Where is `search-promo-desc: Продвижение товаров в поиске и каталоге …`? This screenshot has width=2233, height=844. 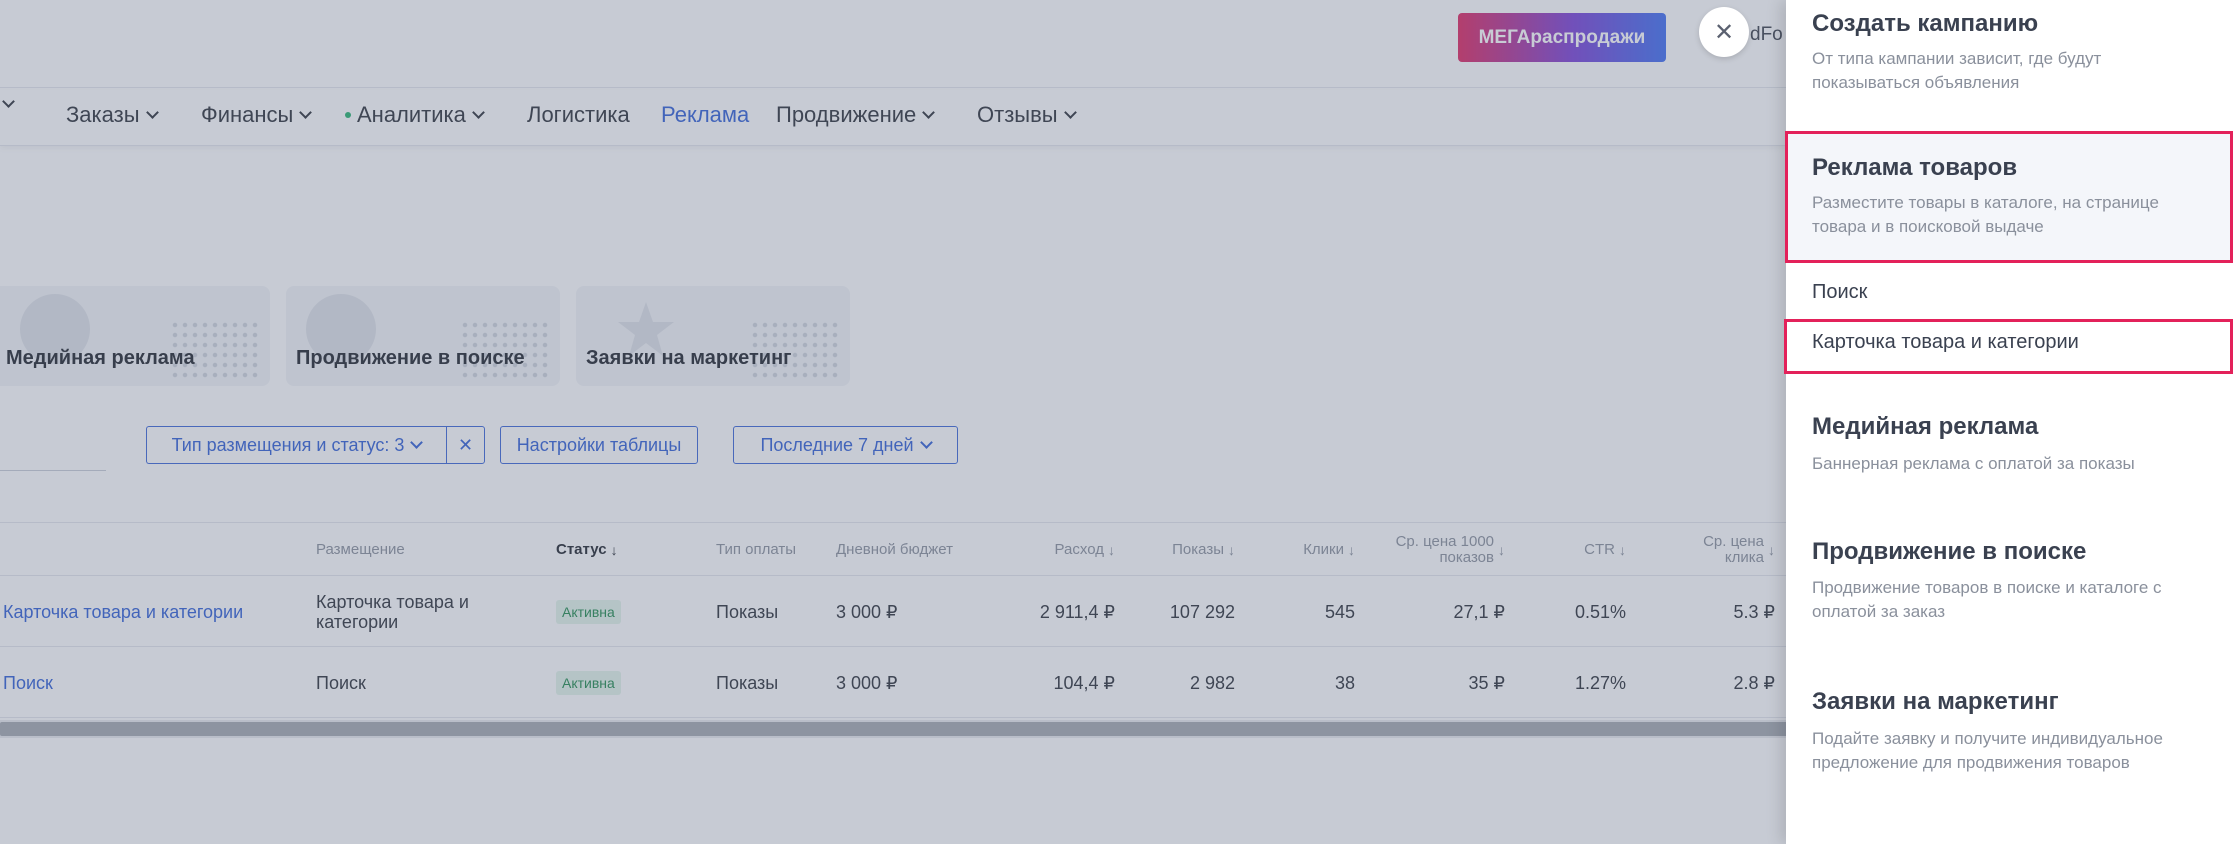
search-promo-desc: Продвижение товаров в поиске и каталоге … is located at coordinates (1987, 599).